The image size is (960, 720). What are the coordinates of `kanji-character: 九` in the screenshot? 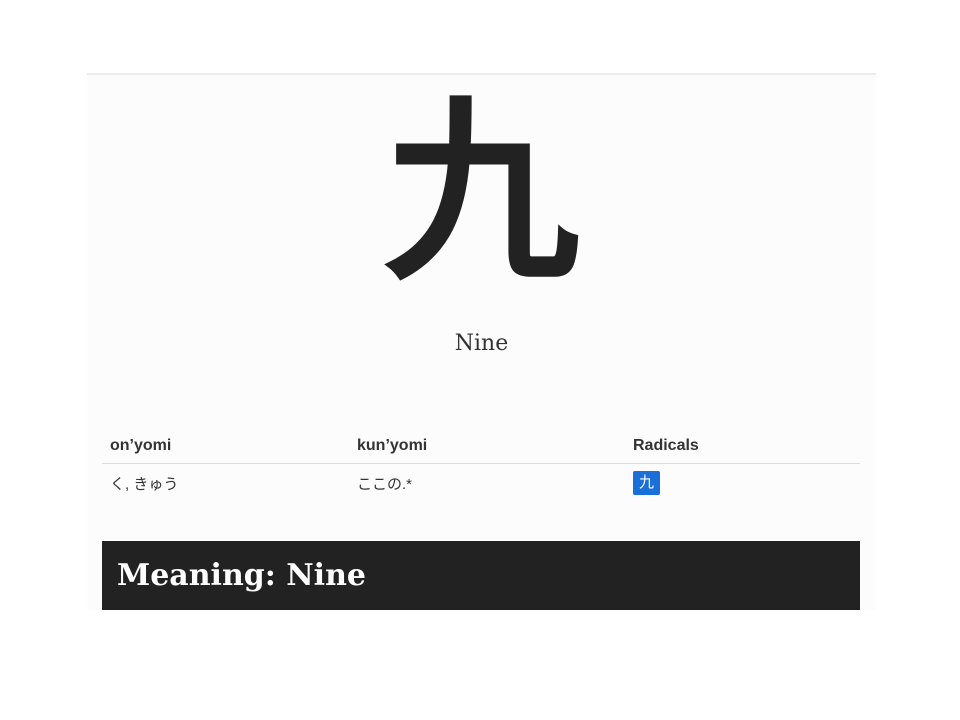 It's located at (481, 194).